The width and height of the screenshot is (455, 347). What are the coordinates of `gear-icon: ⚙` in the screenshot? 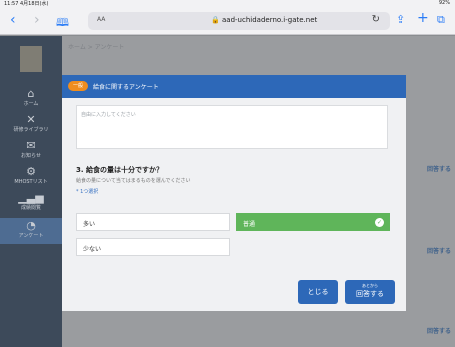 It's located at (31, 171).